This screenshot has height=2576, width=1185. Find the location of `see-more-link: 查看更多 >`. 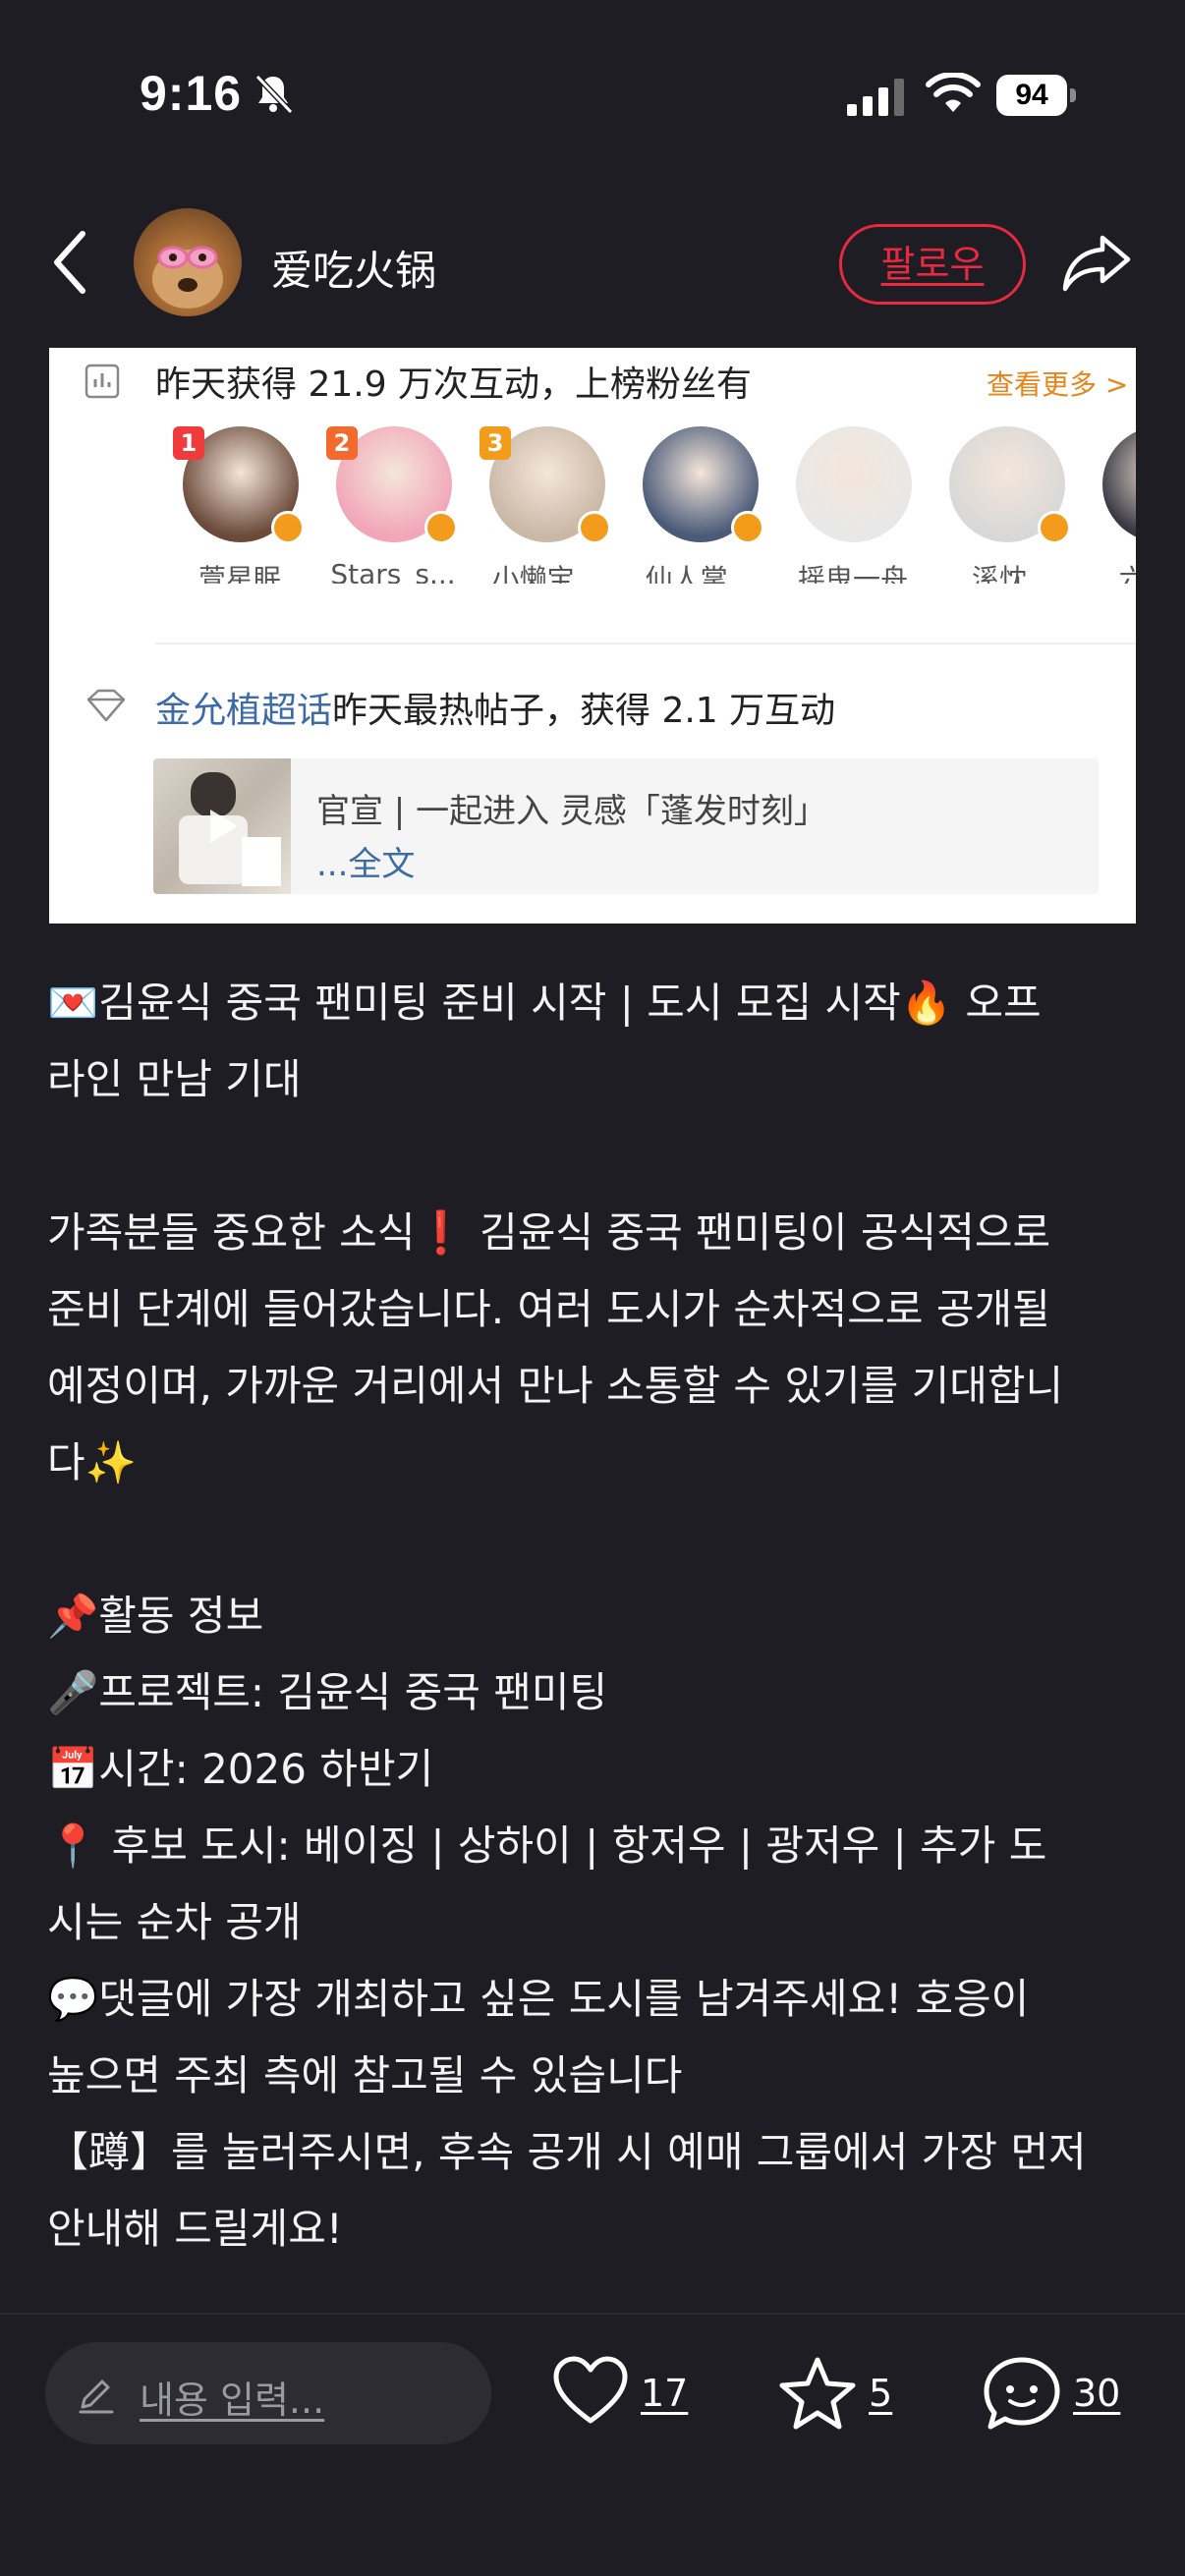

see-more-link: 查看更多 > is located at coordinates (1057, 383).